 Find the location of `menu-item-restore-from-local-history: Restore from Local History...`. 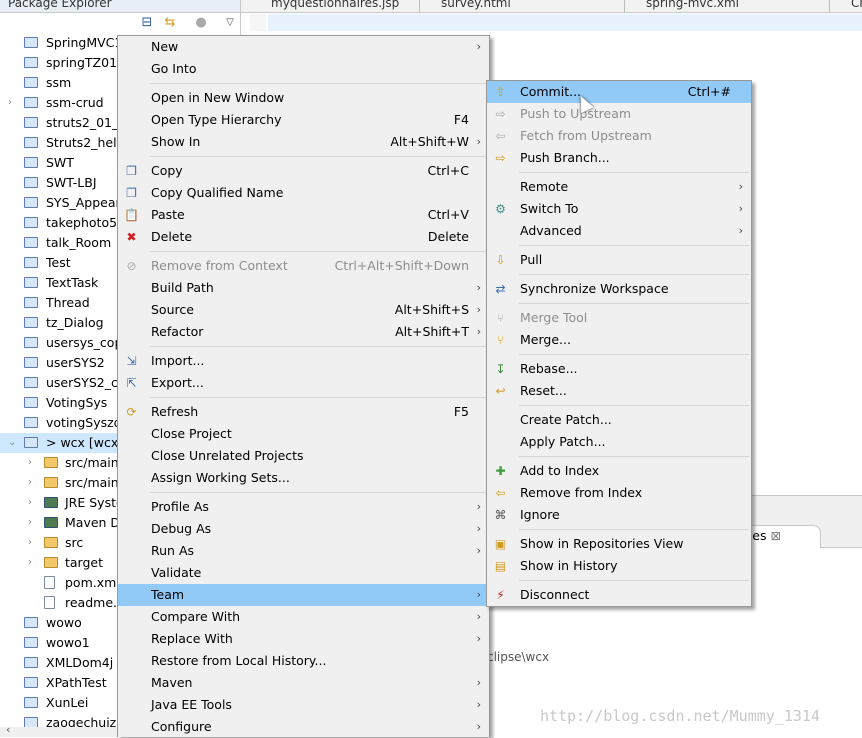

menu-item-restore-from-local-history: Restore from Local History... is located at coordinates (303, 661).